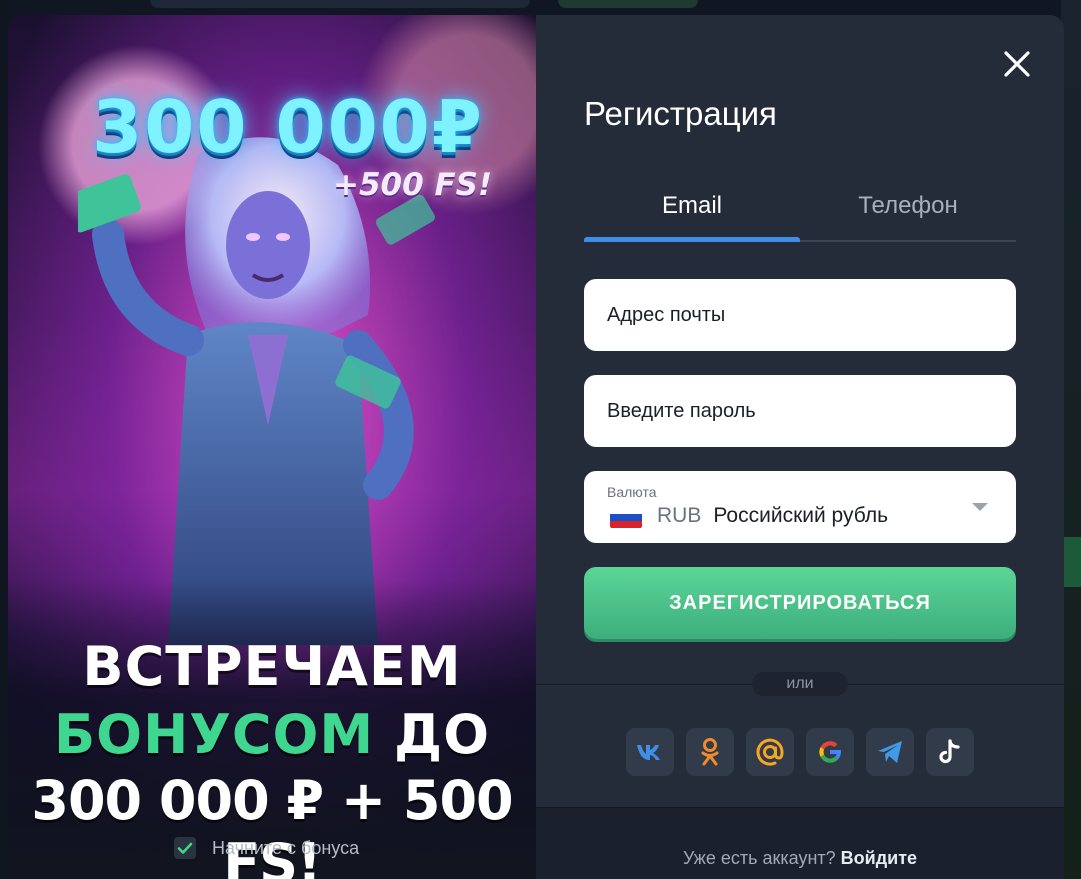 Image resolution: width=1081 pixels, height=879 pixels. Describe the element at coordinates (801, 515) in the screenshot. I see `currency-name: Российский рубль` at that location.